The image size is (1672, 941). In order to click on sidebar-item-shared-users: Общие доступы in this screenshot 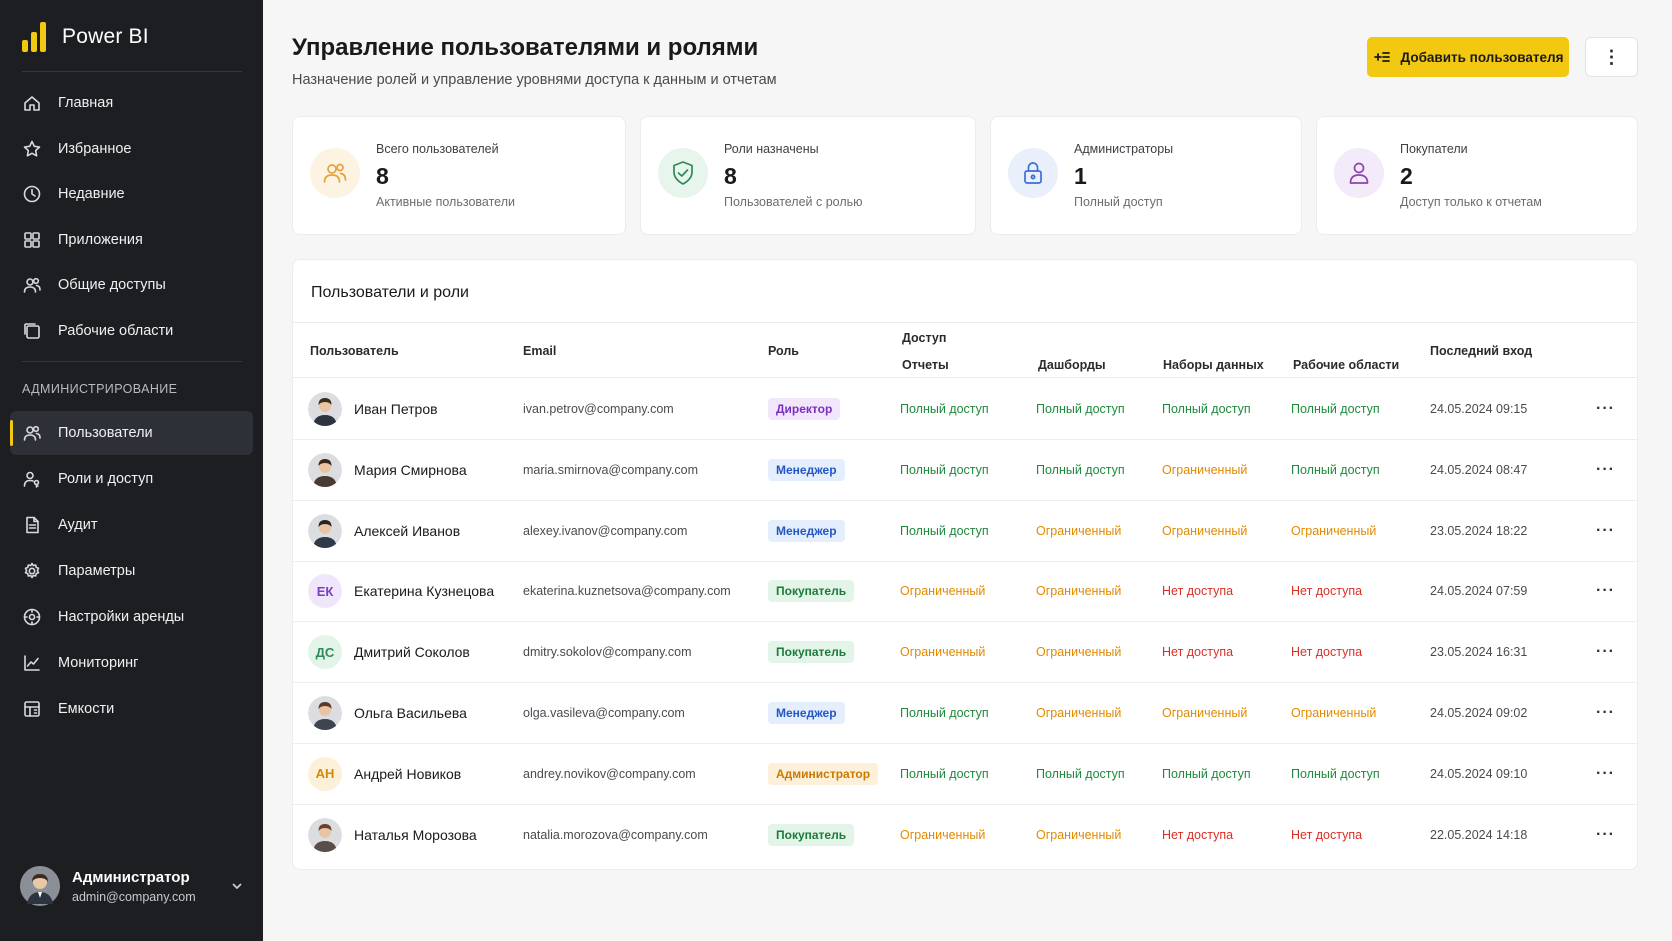, I will do `click(131, 285)`.